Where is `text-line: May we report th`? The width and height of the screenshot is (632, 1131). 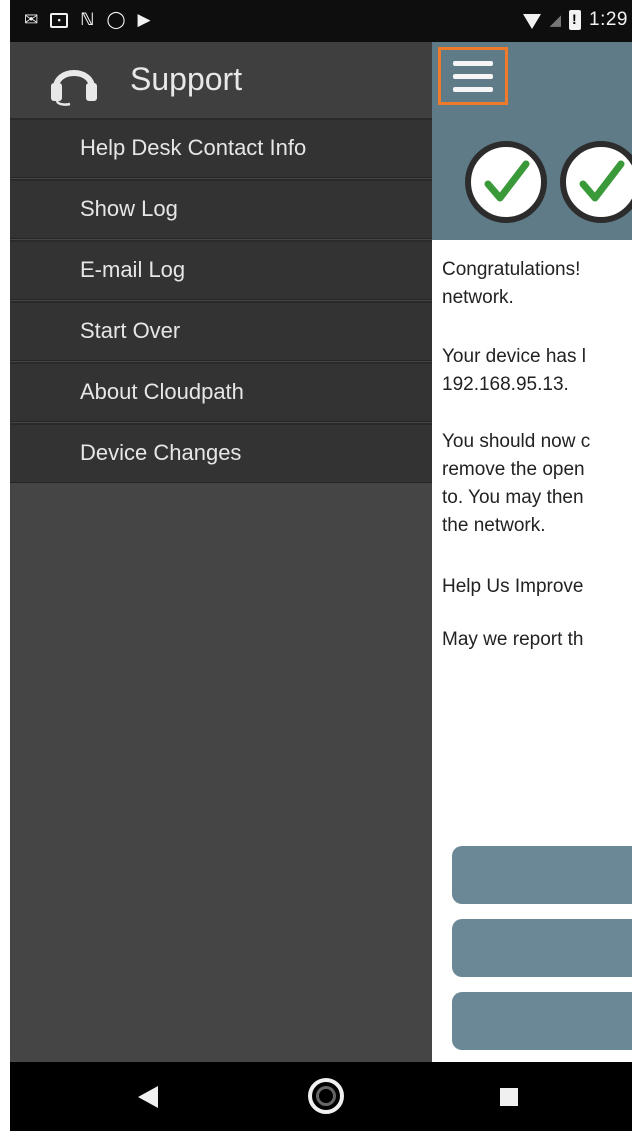
text-line: May we report th is located at coordinates (513, 639).